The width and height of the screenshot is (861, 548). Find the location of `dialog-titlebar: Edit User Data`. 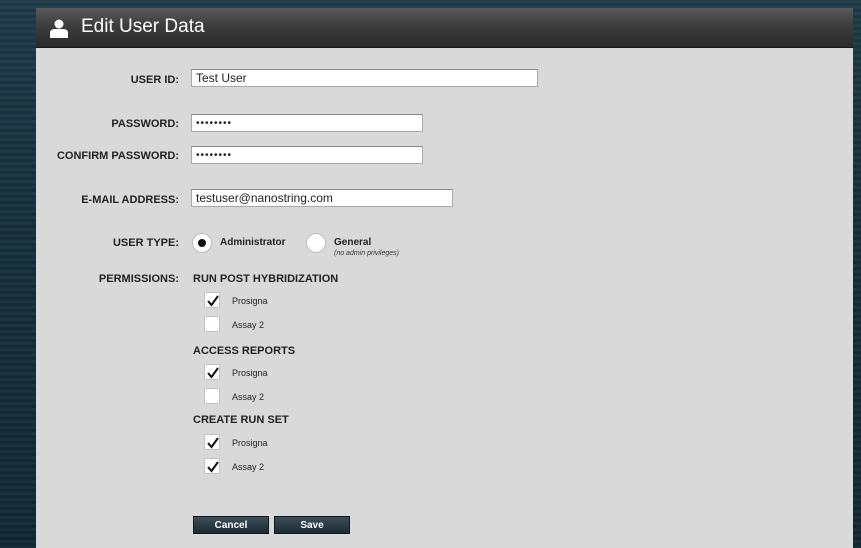

dialog-titlebar: Edit User Data is located at coordinates (444, 28).